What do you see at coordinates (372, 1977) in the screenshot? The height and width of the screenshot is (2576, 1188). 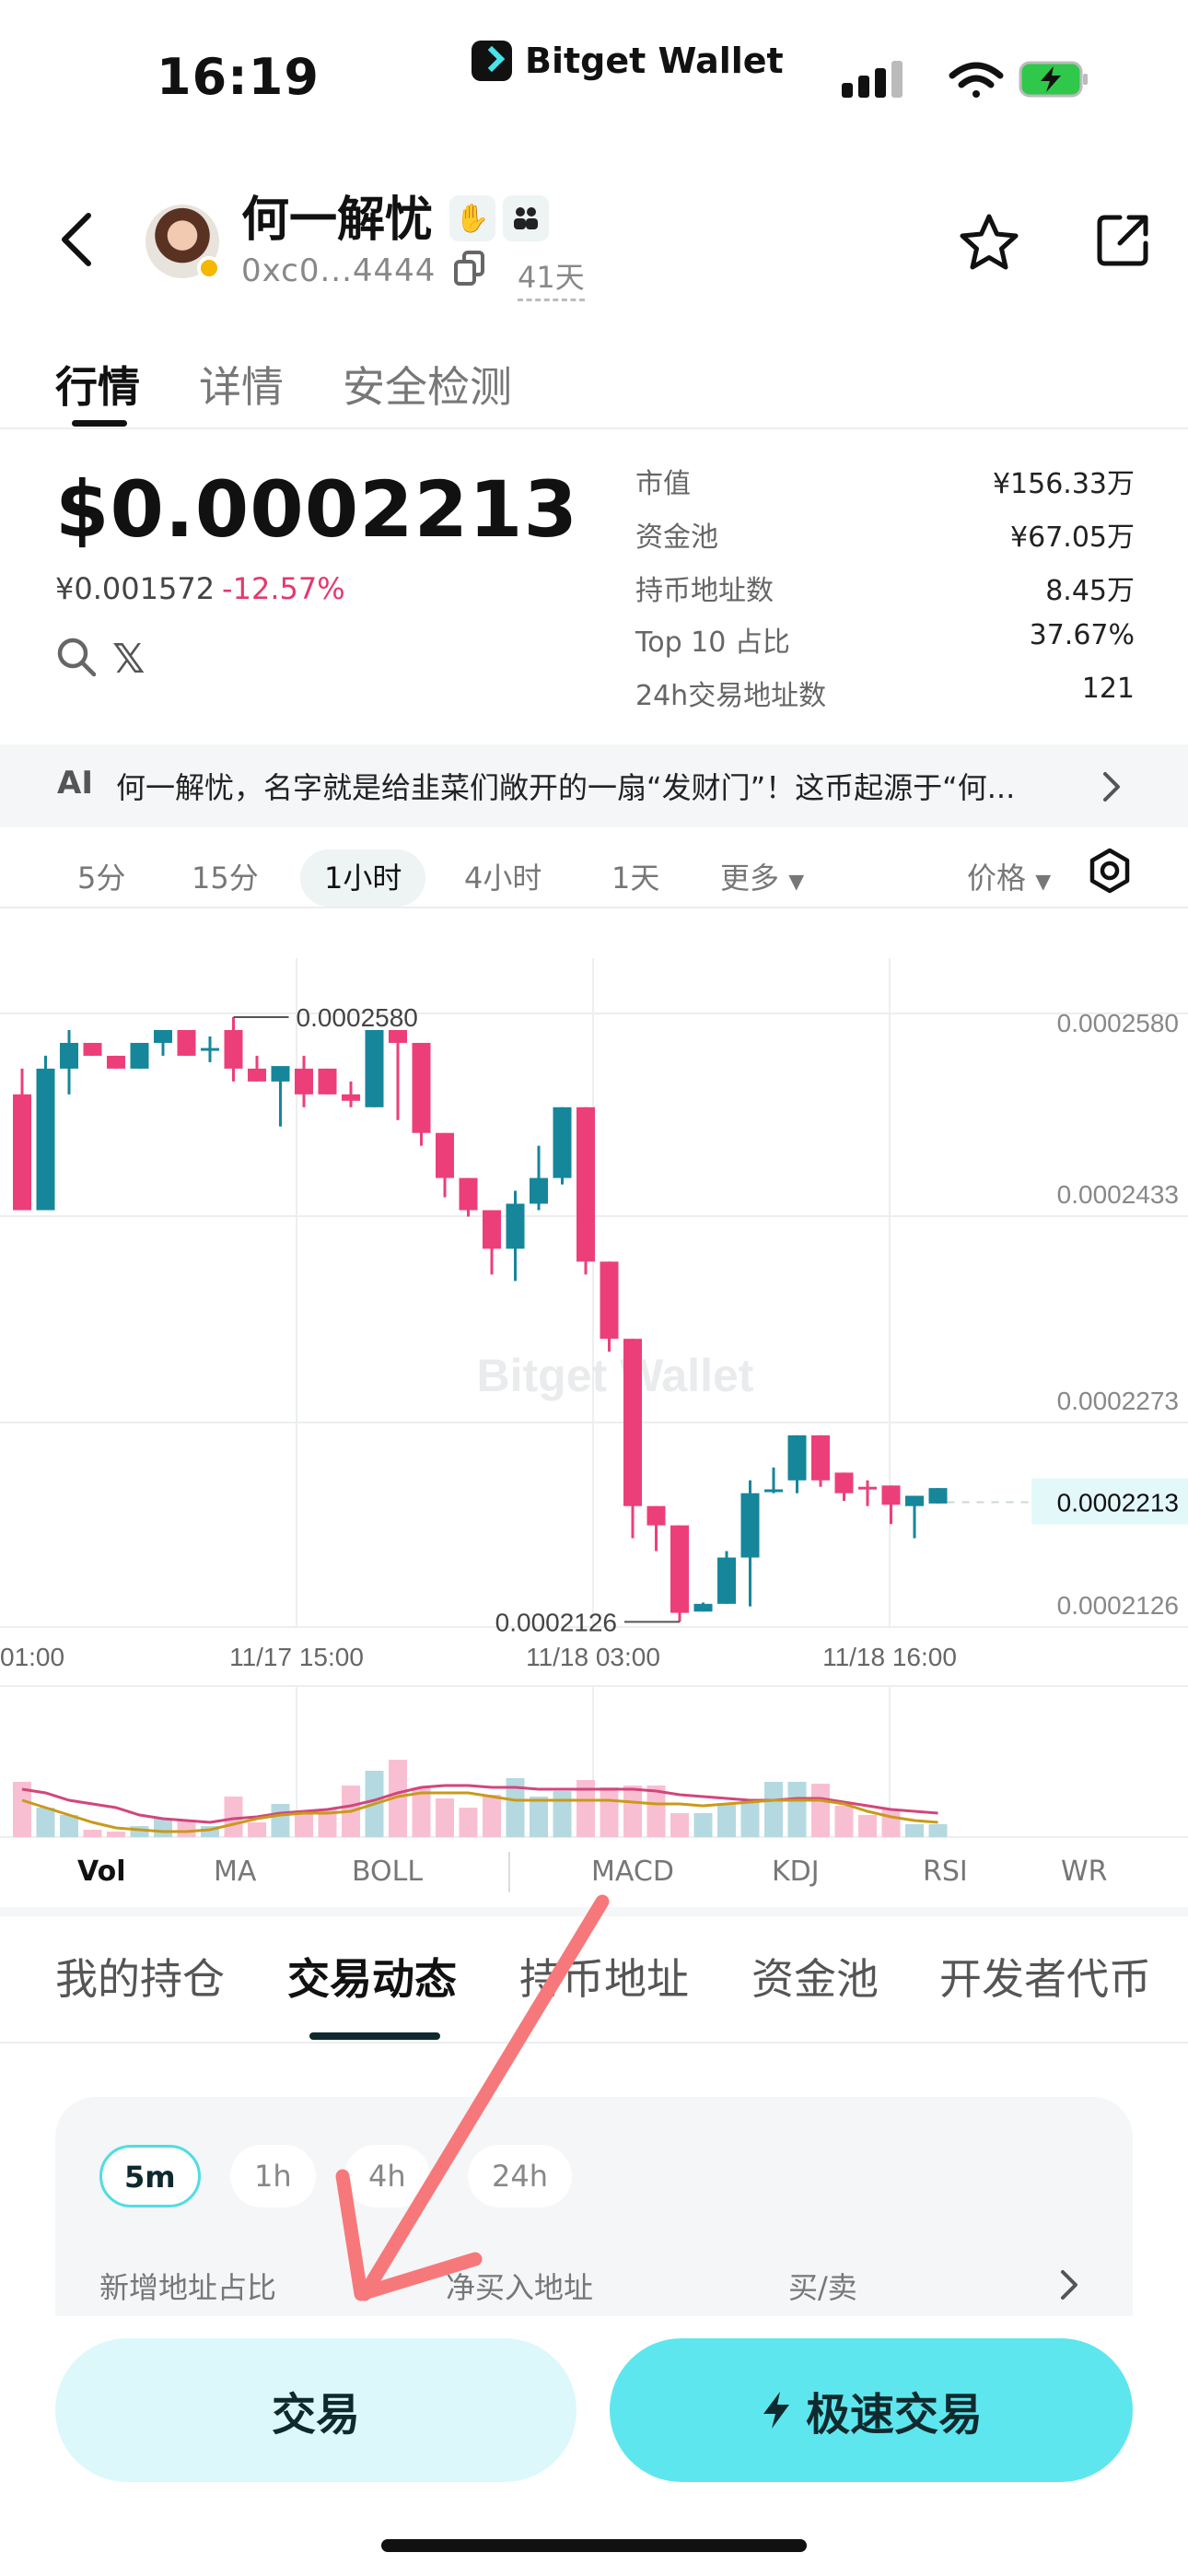 I see `tab-trade-activity: 交易动态` at bounding box center [372, 1977].